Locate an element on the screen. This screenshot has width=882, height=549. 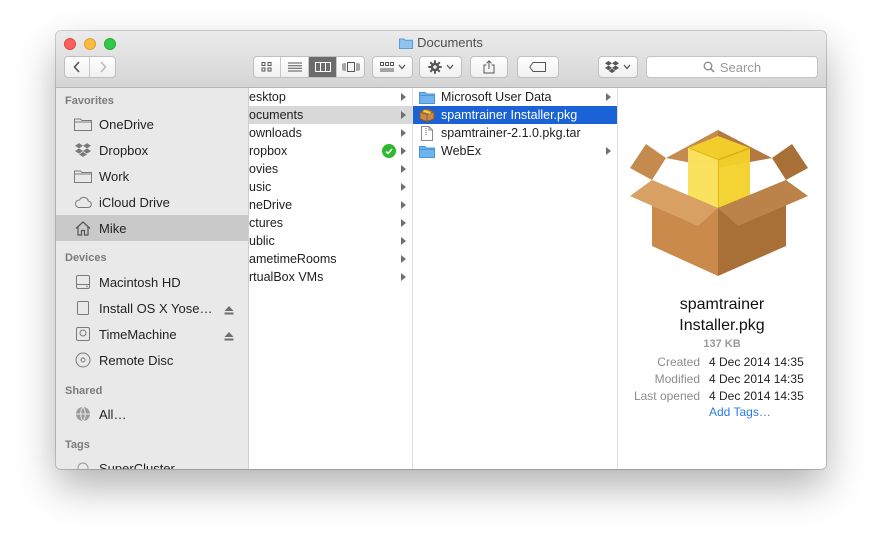
item-label: ctures is located at coordinates (266, 223).